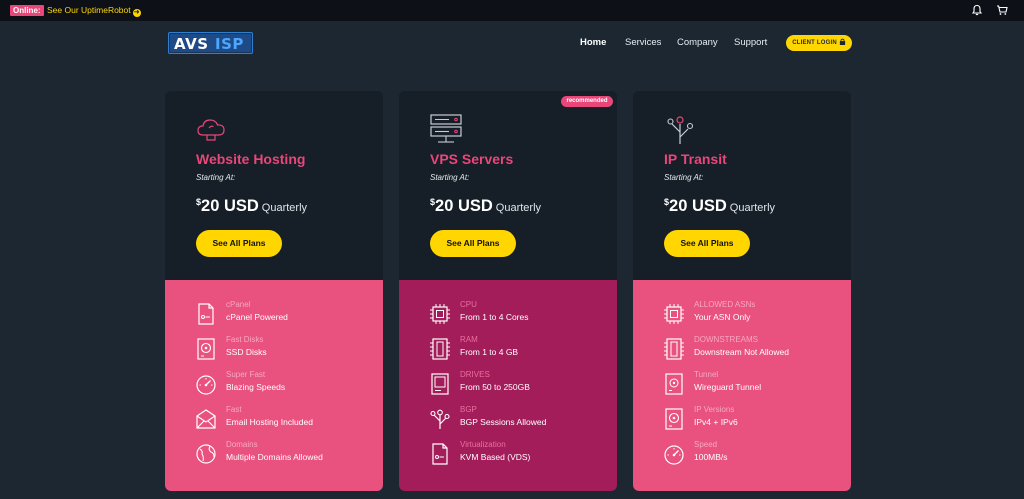 The width and height of the screenshot is (1024, 499). What do you see at coordinates (503, 422) in the screenshot?
I see `feature-value: BGP Sessions Allowed` at bounding box center [503, 422].